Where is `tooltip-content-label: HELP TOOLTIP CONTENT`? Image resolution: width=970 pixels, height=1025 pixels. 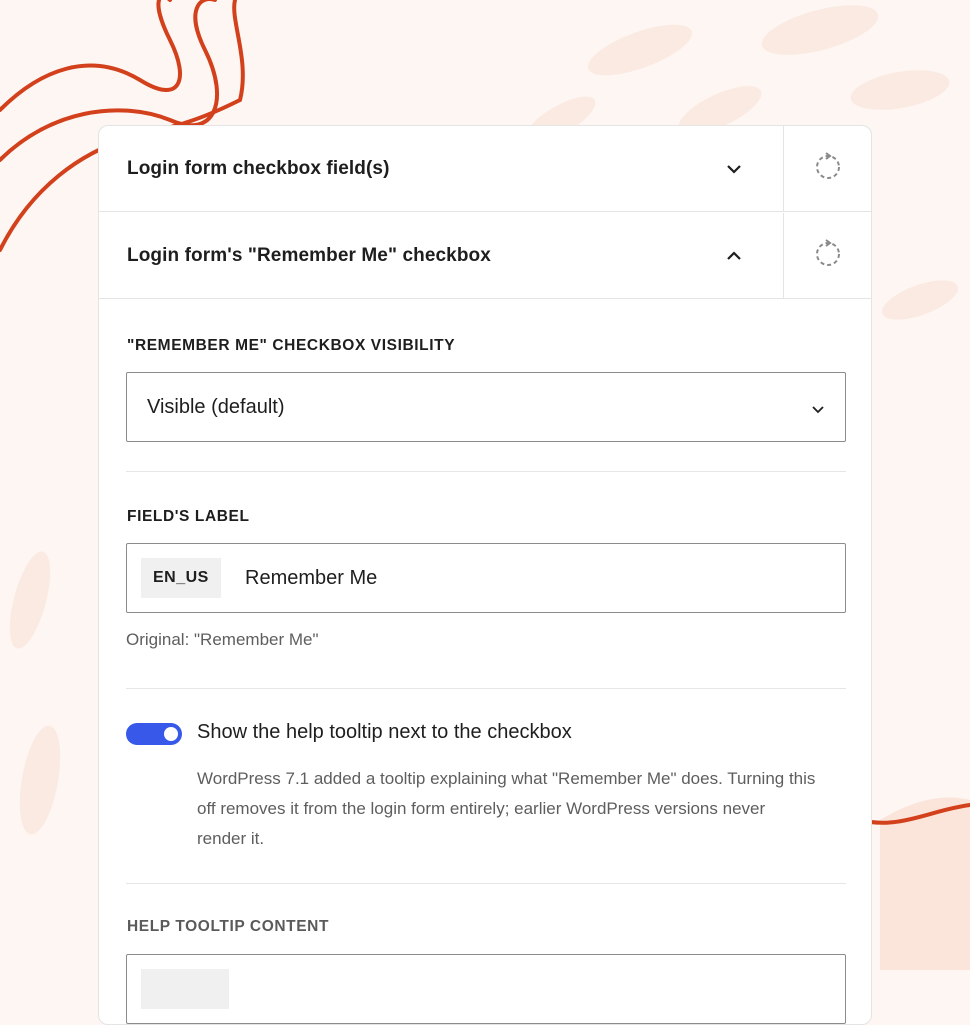
tooltip-content-label: HELP TOOLTIP CONTENT is located at coordinates (228, 926).